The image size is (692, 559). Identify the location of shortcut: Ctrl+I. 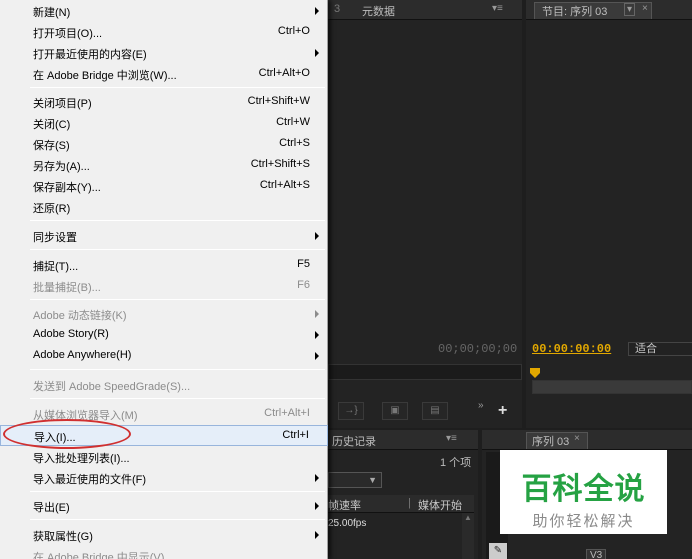
(295, 435).